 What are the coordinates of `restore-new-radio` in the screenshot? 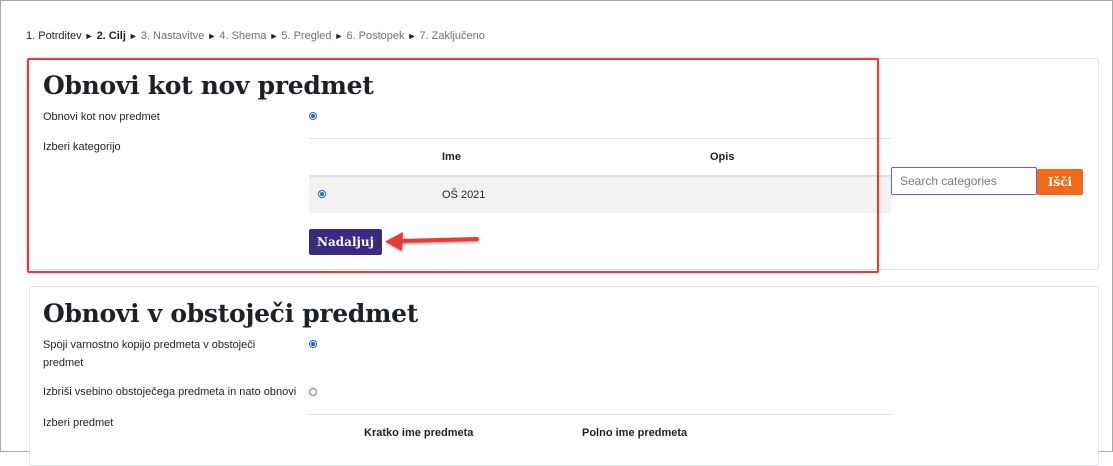 It's located at (313, 116).